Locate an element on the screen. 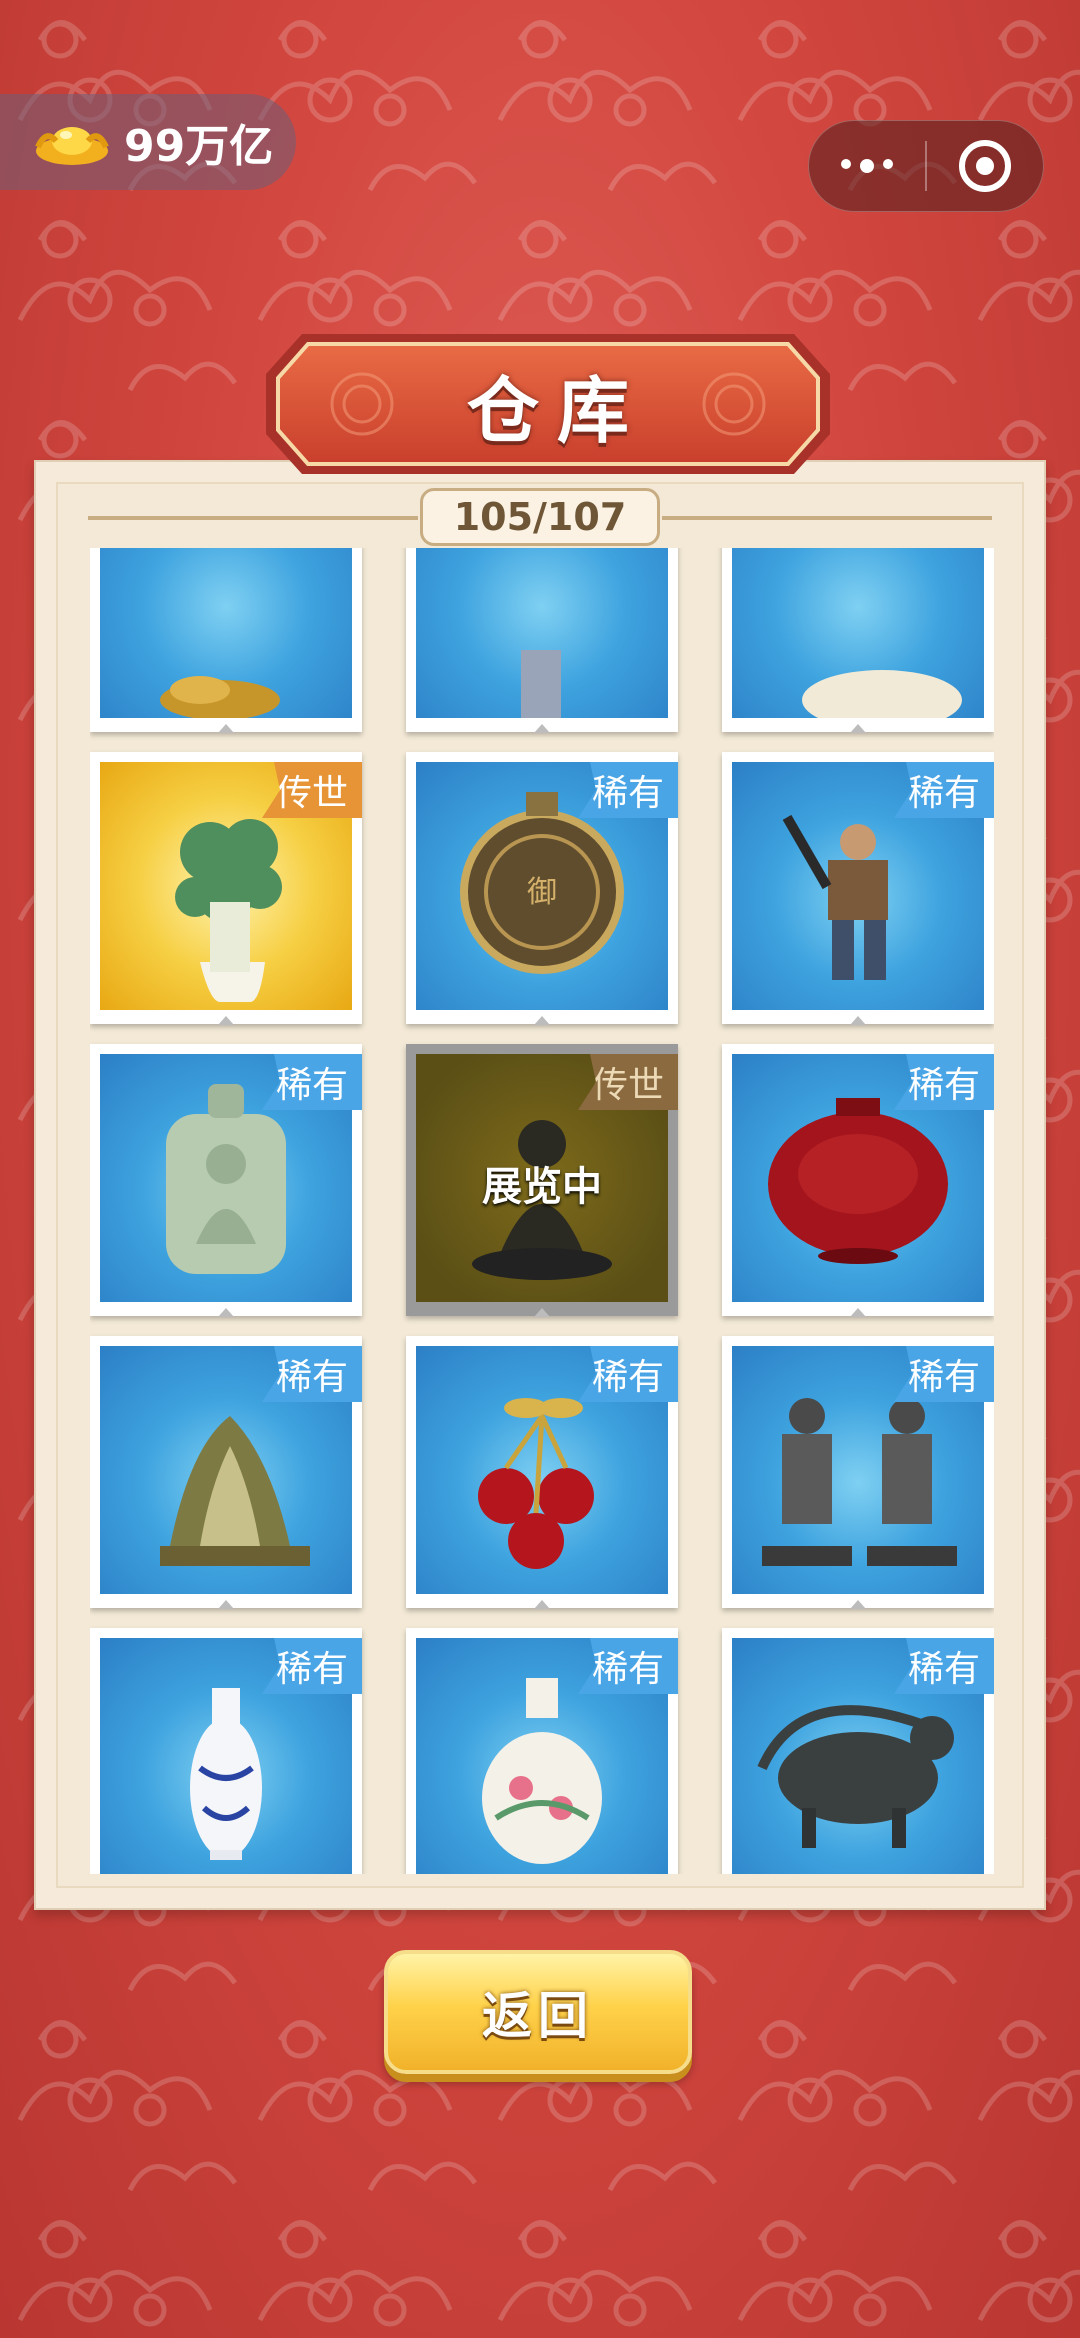 The image size is (1080, 2338). plate-icon is located at coordinates (882, 694).